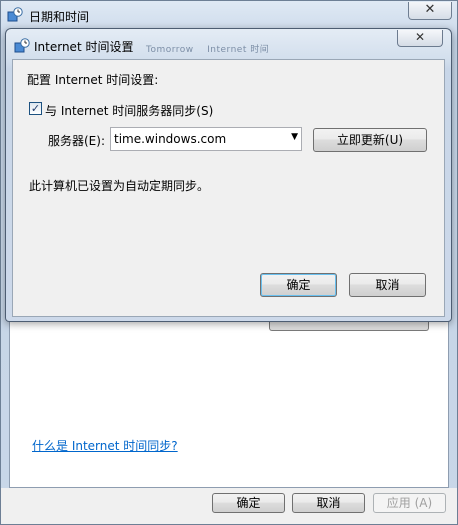 This screenshot has height=525, width=458. I want to click on server-combobox: time.windows.com ▼, so click(206, 139).